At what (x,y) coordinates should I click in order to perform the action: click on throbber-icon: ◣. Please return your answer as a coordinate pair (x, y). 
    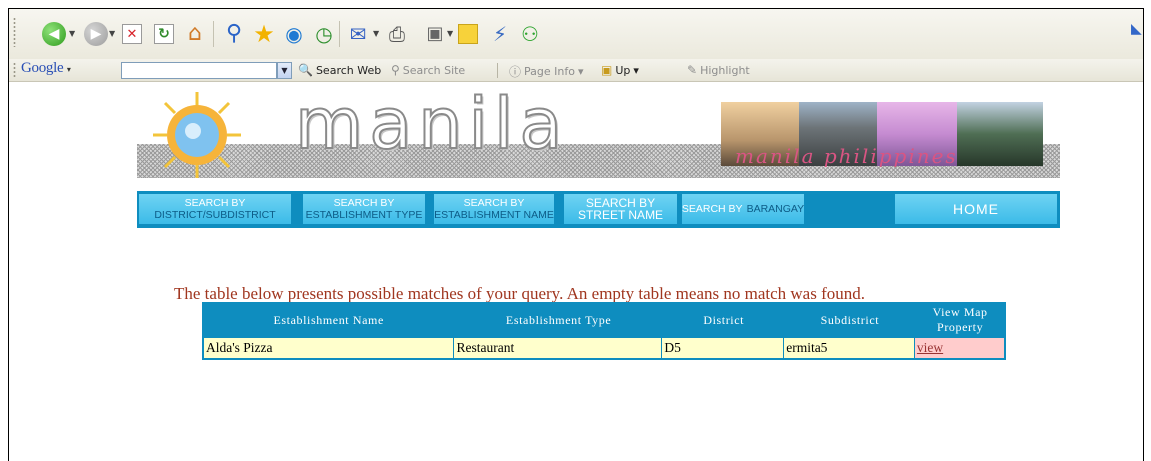
    Looking at the image, I should click on (1136, 29).